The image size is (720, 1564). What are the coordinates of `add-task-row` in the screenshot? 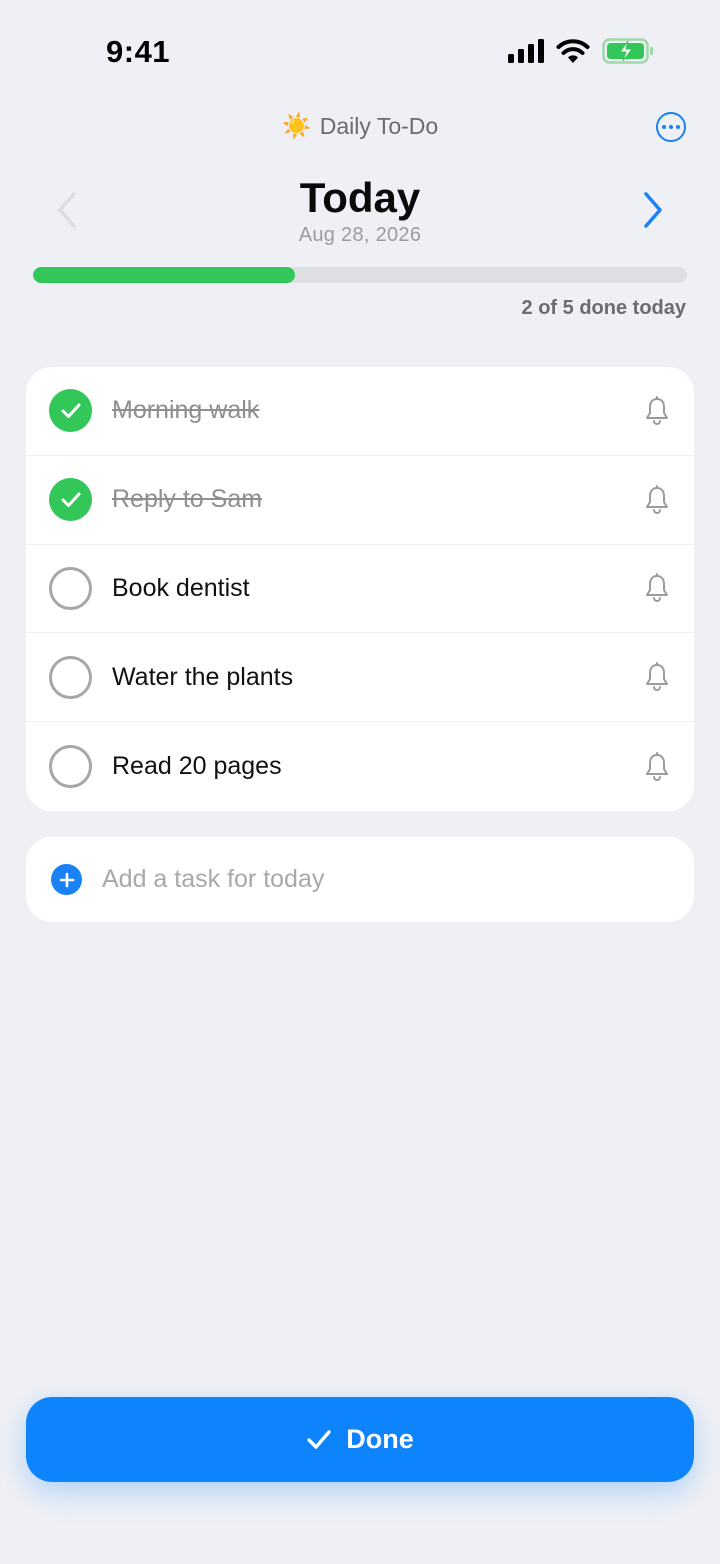 It's located at (360, 879).